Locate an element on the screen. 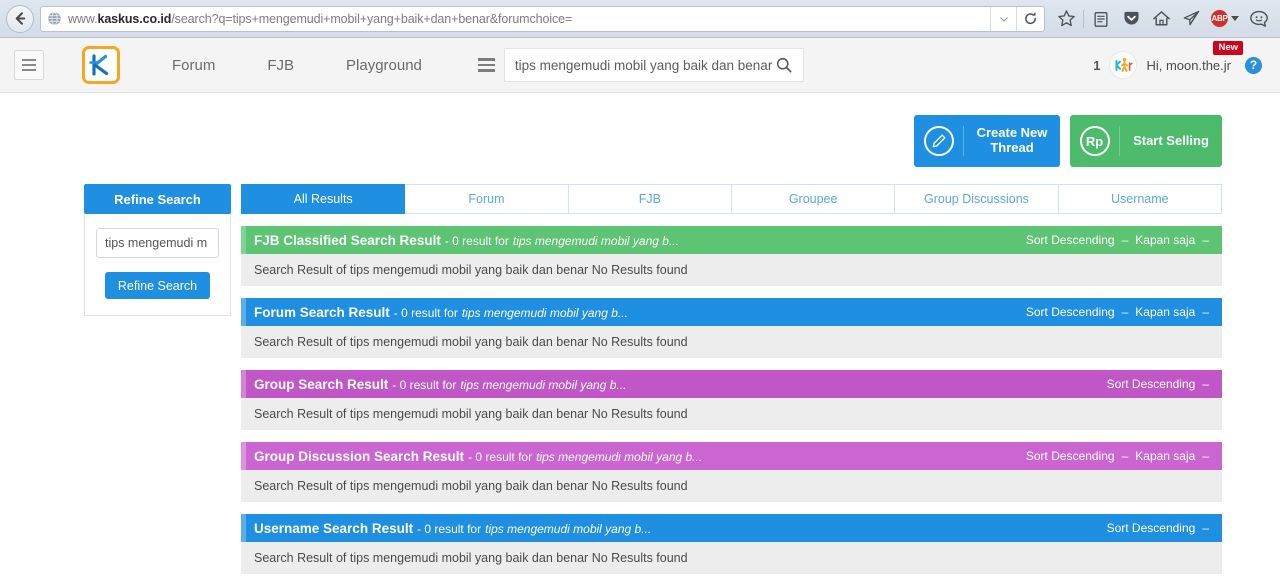 The width and height of the screenshot is (1280, 585). home-button is located at coordinates (1161, 19).